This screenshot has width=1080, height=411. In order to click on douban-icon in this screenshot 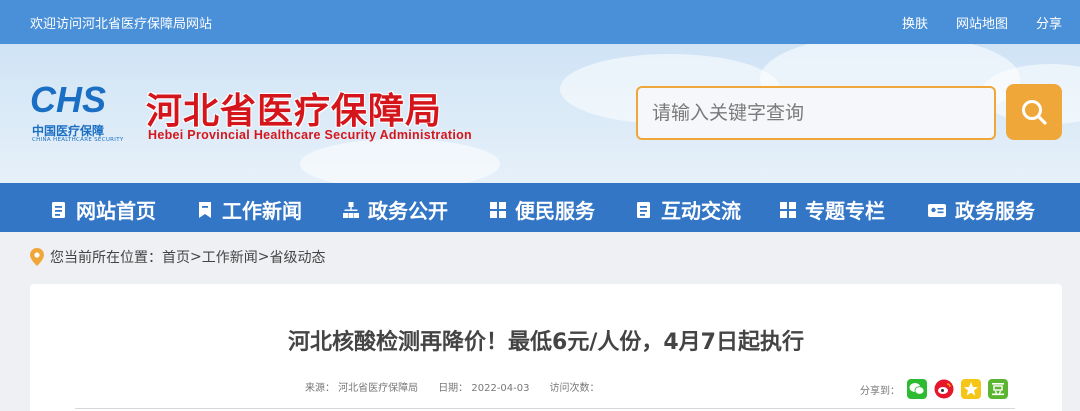, I will do `click(998, 389)`.